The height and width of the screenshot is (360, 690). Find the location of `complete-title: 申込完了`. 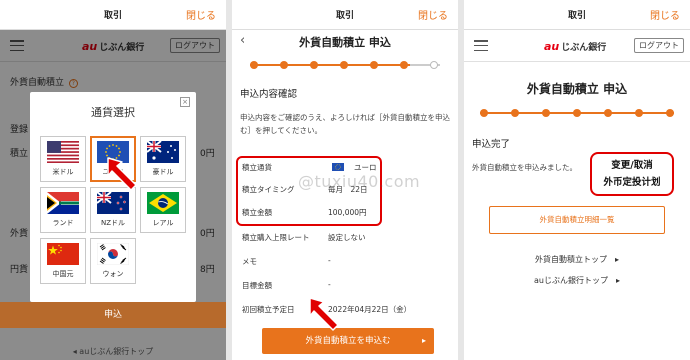

complete-title: 申込完了 is located at coordinates (491, 144).